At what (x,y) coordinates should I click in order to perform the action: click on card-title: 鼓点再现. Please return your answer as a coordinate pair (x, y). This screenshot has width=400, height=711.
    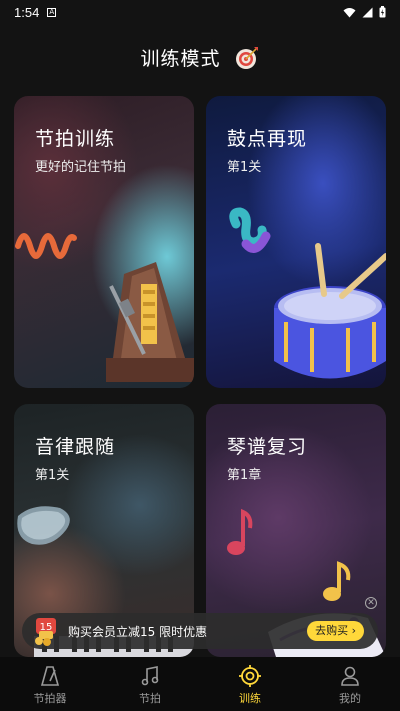
    Looking at the image, I should click on (267, 139).